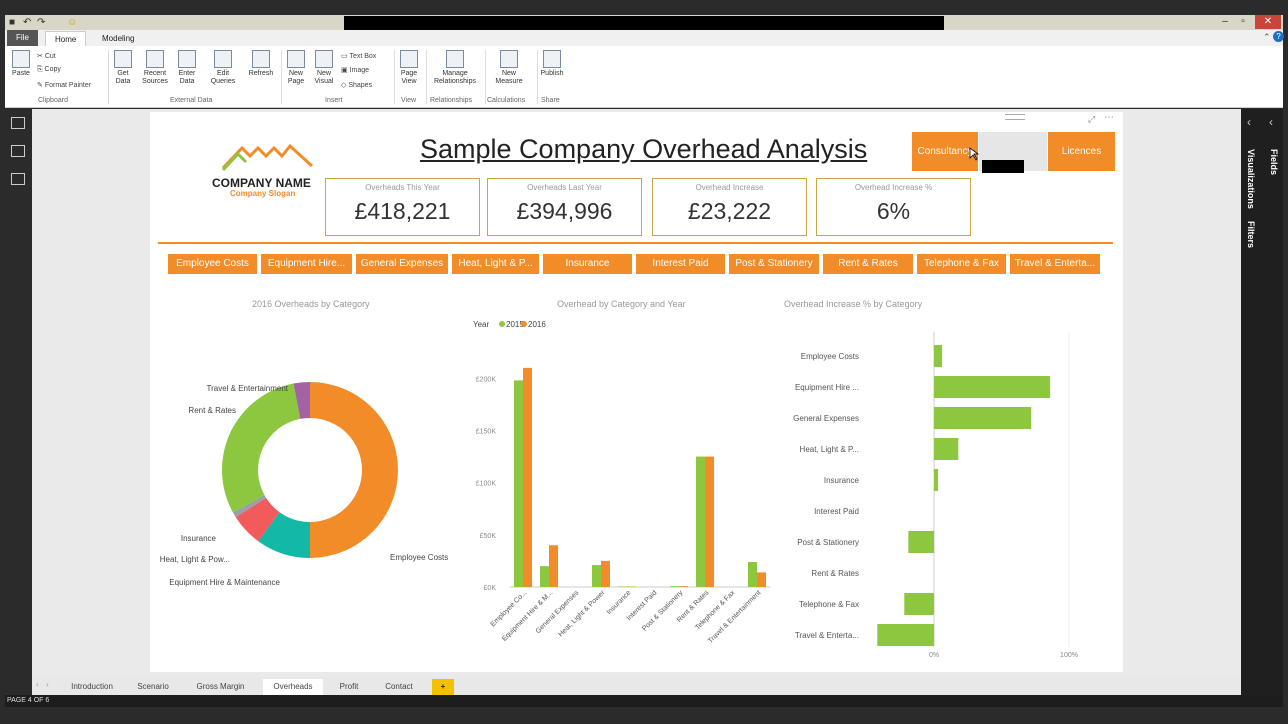 The image size is (1288, 724). Describe the element at coordinates (356, 85) in the screenshot. I see `shapes-button: ◇ Shapes` at that location.